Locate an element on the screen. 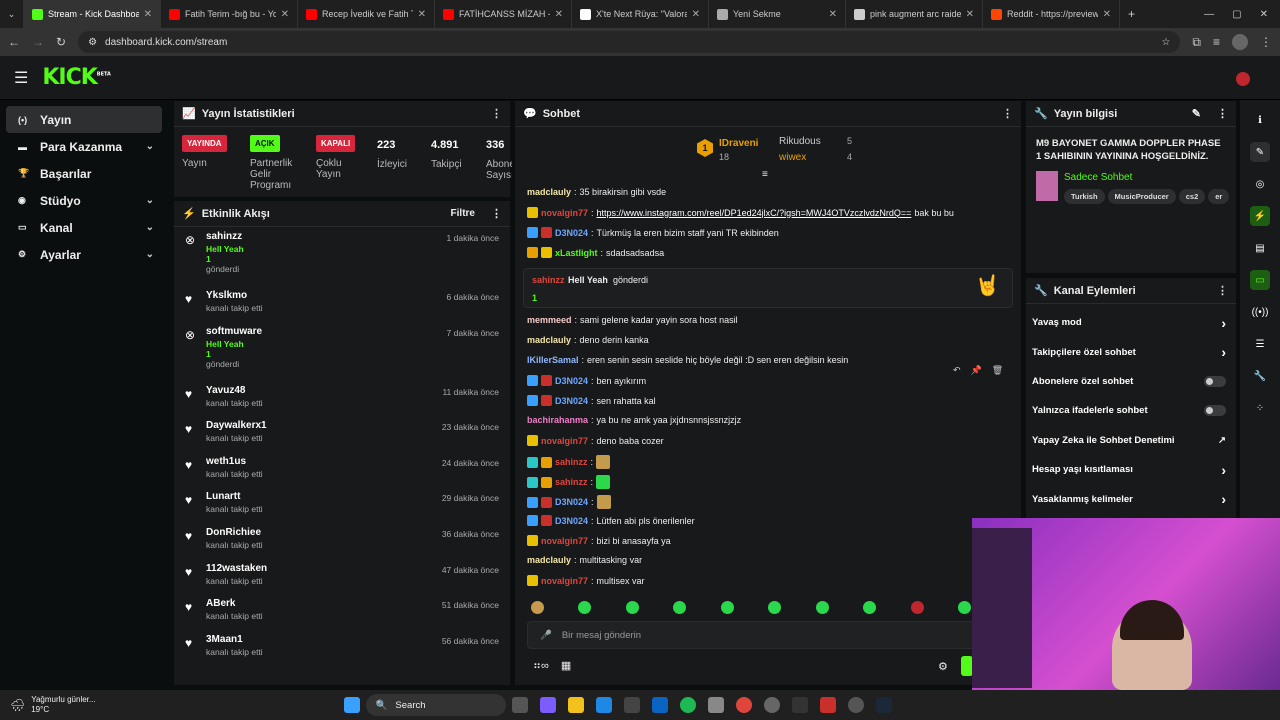  settings-icon is located at coordinates (715, 705).